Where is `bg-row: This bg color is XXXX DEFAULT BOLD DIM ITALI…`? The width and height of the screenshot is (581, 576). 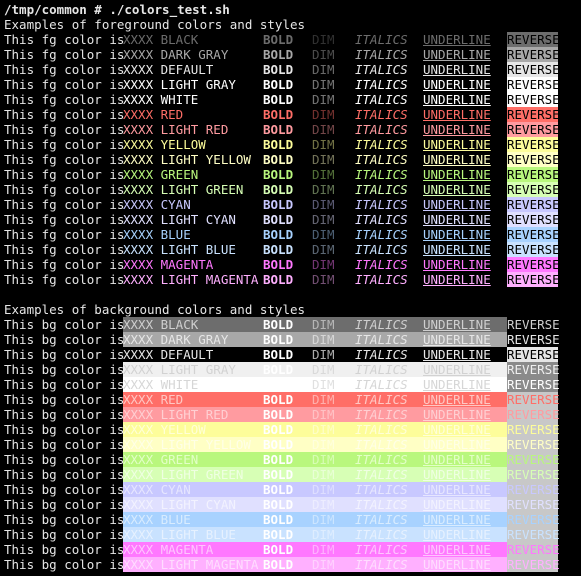 bg-row: This bg color is XXXX DEFAULT BOLD DIM ITALI… is located at coordinates (290, 354).